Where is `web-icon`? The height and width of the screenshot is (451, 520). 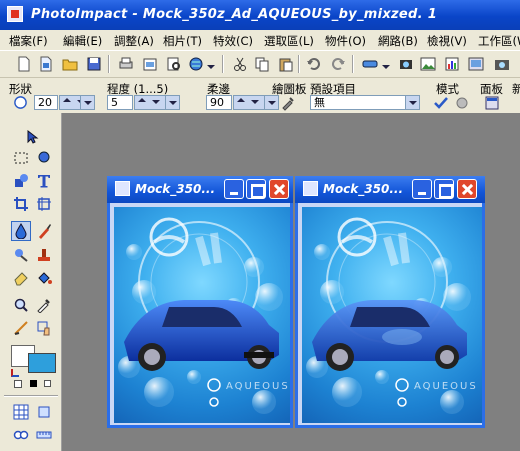
web-icon is located at coordinates (196, 64).